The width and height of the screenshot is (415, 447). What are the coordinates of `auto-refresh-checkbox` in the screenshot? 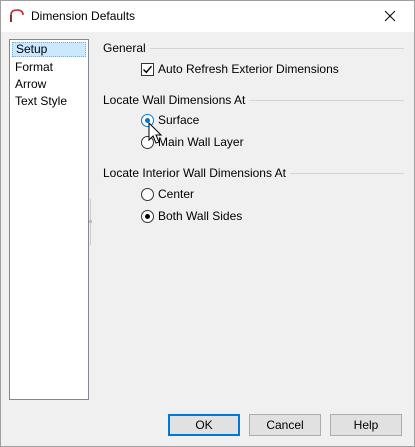 It's located at (147, 69).